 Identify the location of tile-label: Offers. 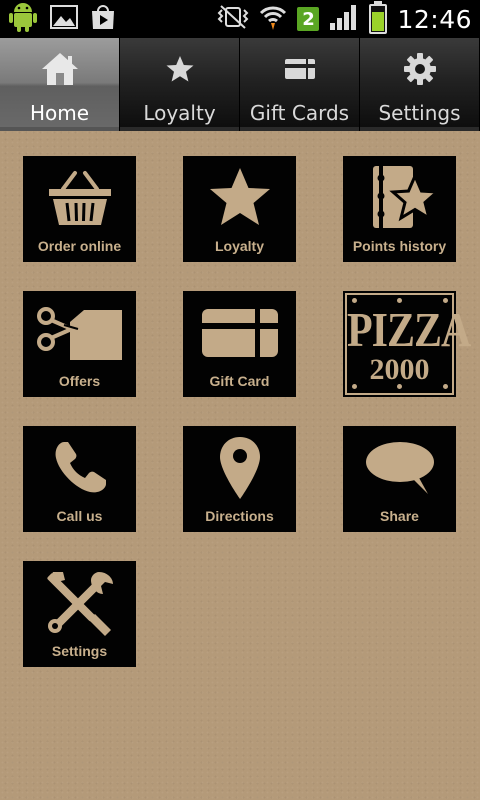
(79, 381).